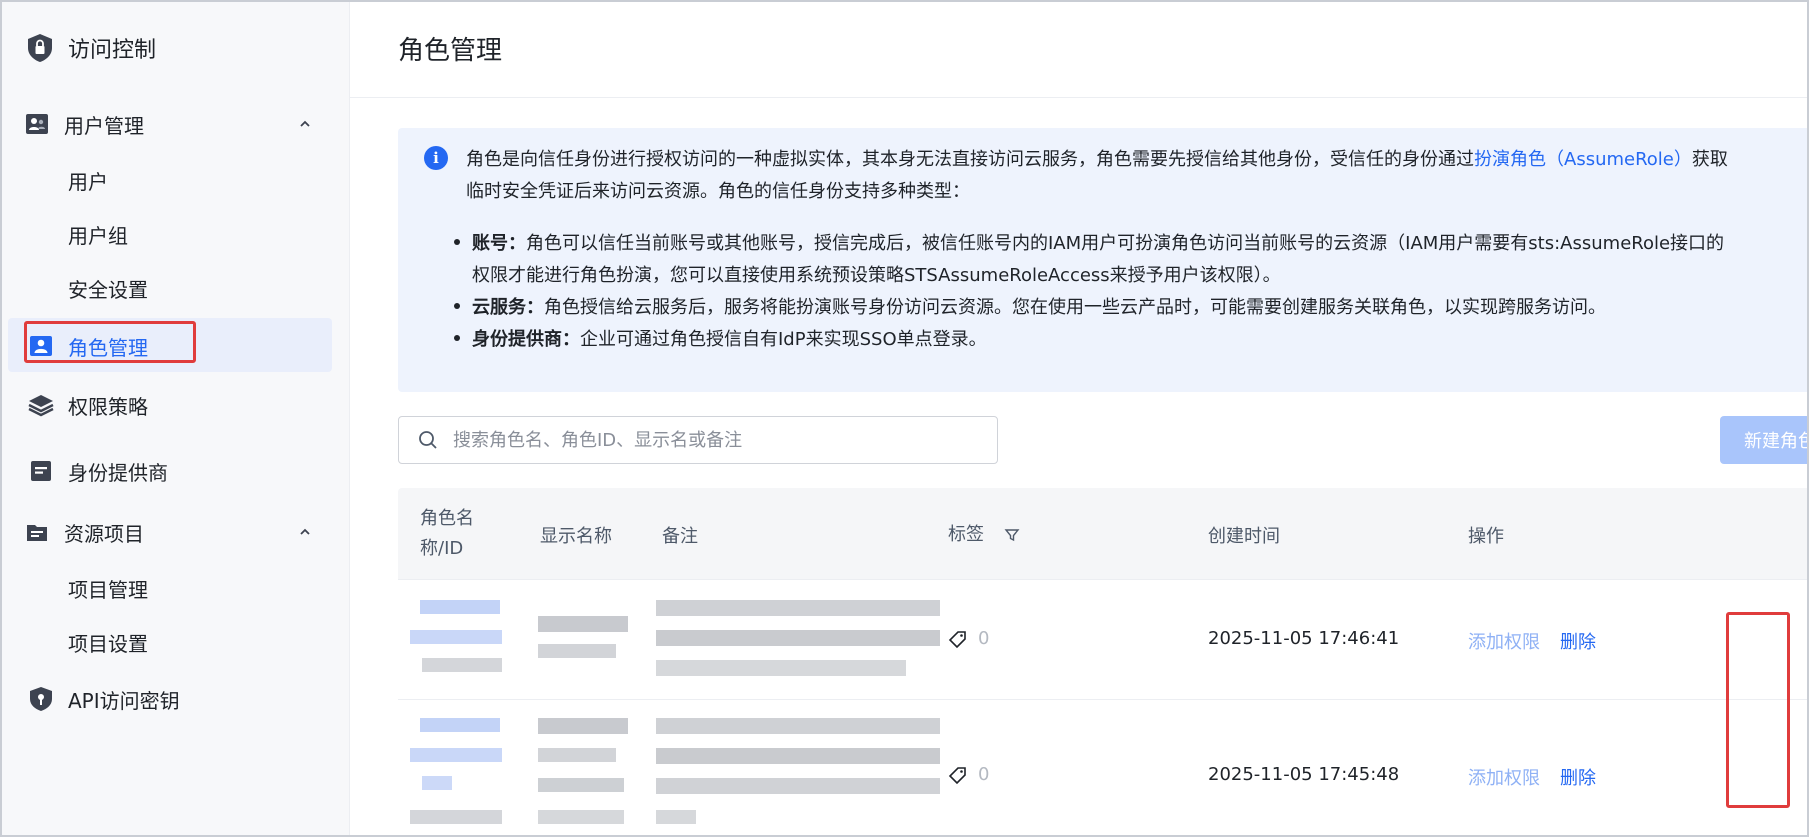  Describe the element at coordinates (428, 440) in the screenshot. I see `search-icon` at that location.